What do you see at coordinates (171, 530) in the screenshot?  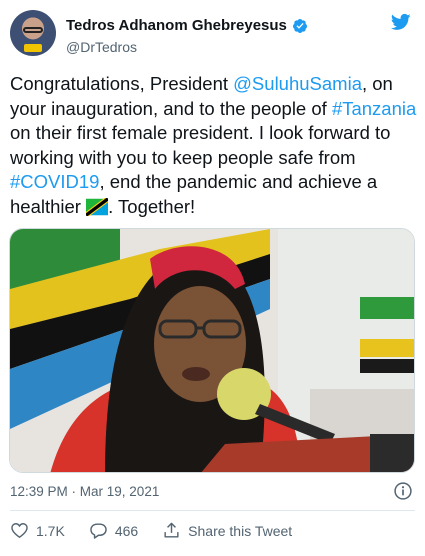 I see `share-icon` at bounding box center [171, 530].